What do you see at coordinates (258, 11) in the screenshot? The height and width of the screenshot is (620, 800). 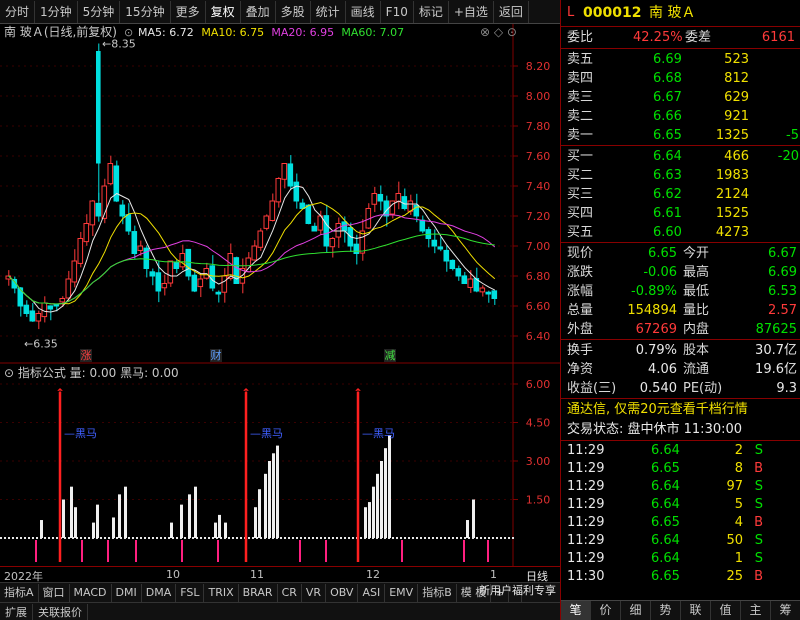 I see `toolbar-button-叠加: 叠加` at bounding box center [258, 11].